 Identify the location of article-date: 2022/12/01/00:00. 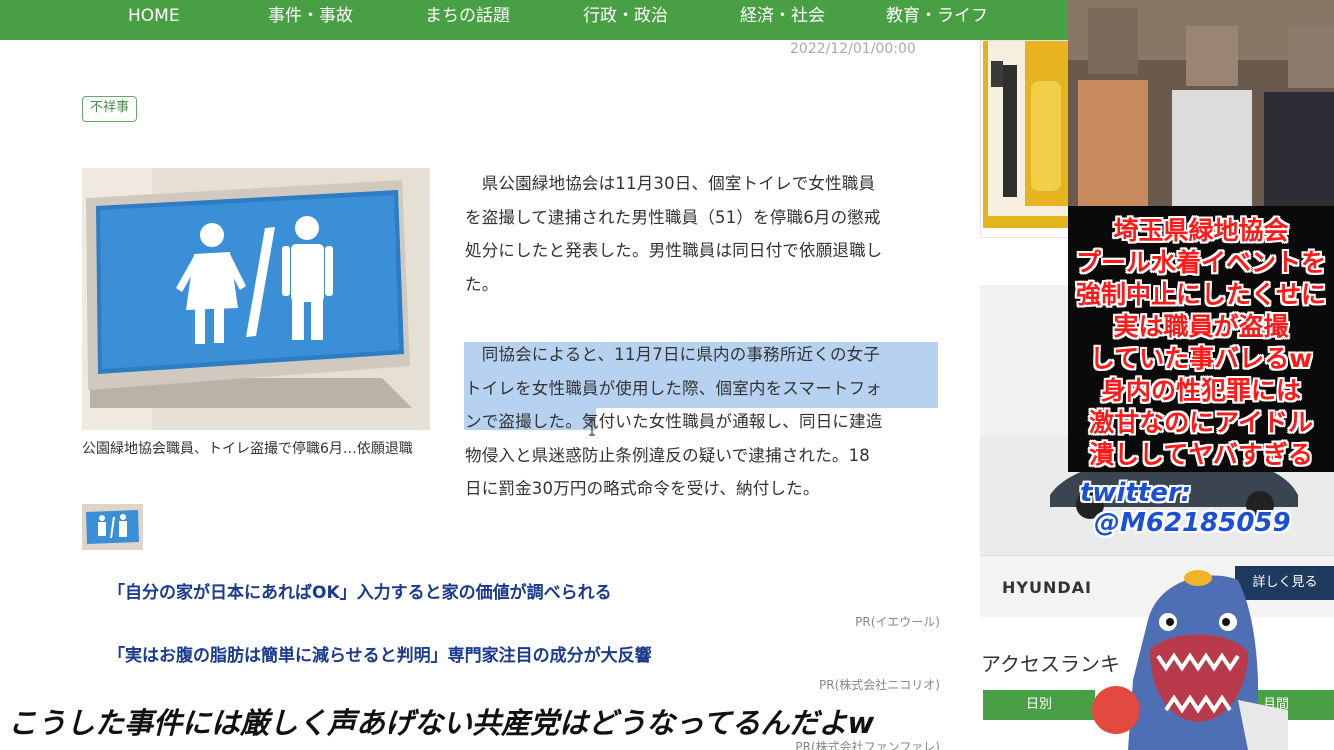
(853, 49).